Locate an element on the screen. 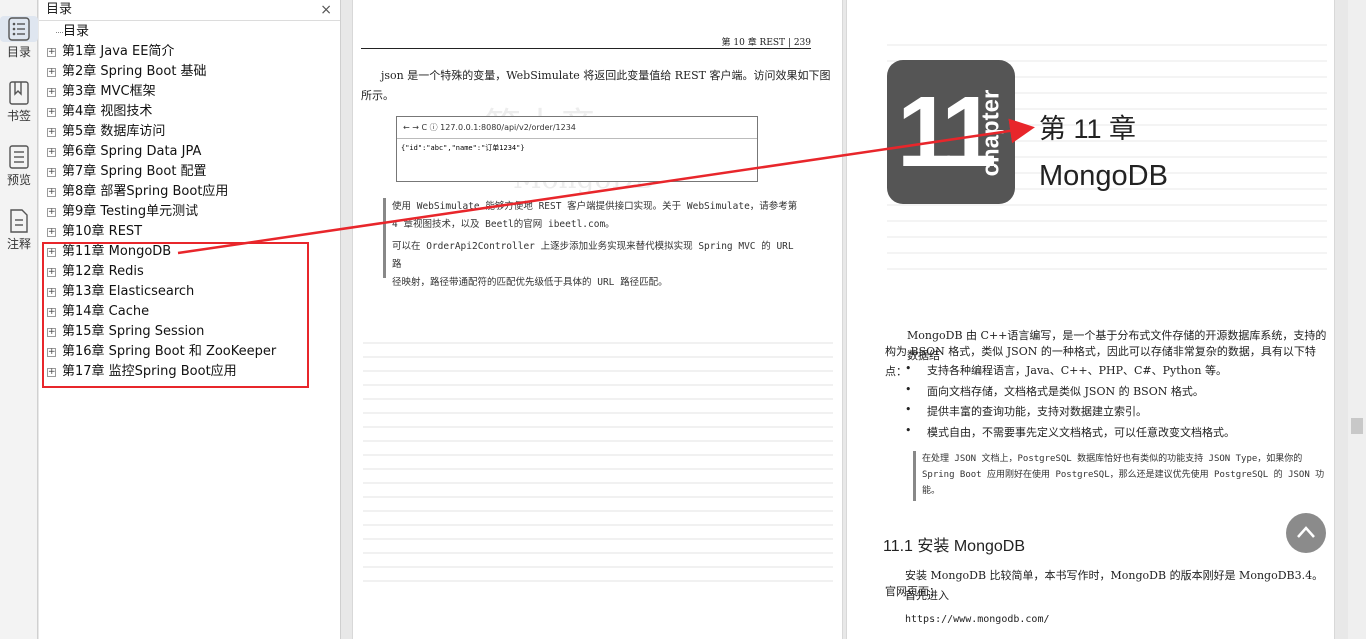 This screenshot has height=639, width=1366. toc-item-chapter-3: + 第3章 MVC框架 is located at coordinates (184, 92).